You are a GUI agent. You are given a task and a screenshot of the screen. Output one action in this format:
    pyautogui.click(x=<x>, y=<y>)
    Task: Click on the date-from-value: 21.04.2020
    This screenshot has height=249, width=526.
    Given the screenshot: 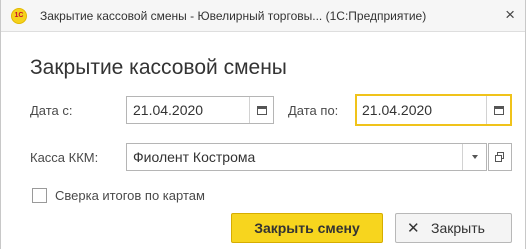 What is the action you would take?
    pyautogui.click(x=168, y=110)
    